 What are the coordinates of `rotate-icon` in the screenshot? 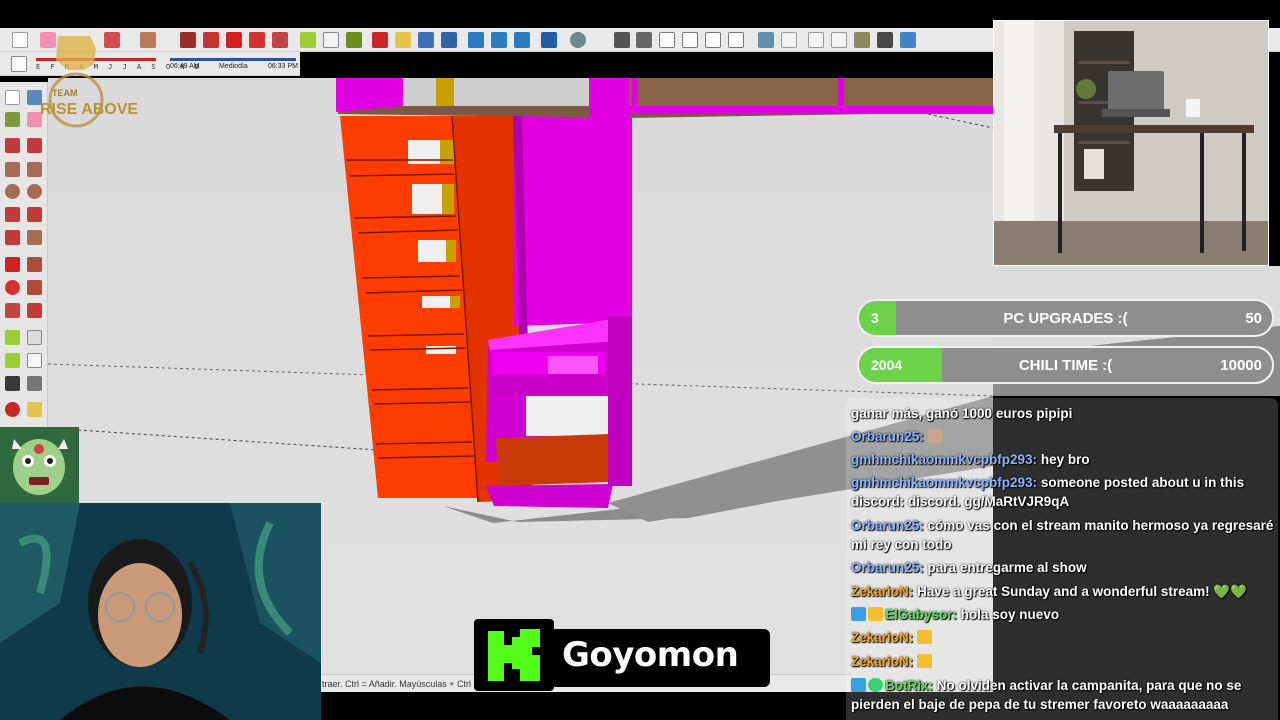 It's located at (12, 287).